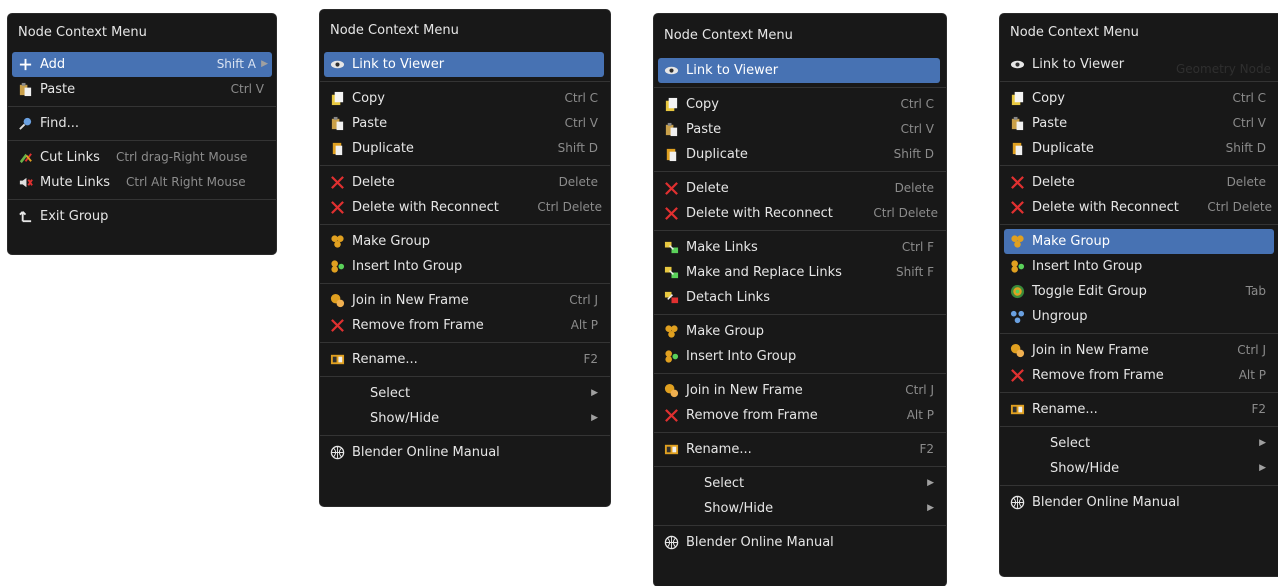 This screenshot has height=586, width=1278. I want to click on menu-item-toggle-edit-group: Toggle Edit Group Tab, so click(1139, 291).